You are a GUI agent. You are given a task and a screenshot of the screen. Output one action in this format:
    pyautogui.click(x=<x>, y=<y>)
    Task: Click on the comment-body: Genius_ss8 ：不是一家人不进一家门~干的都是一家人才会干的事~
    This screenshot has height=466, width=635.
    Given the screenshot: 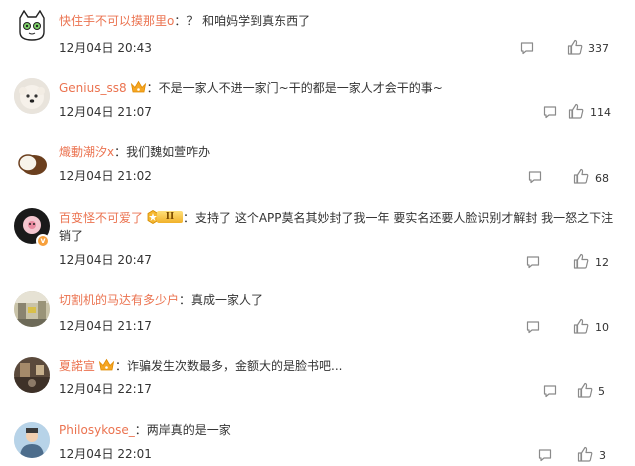 What is the action you would take?
    pyautogui.click(x=340, y=88)
    